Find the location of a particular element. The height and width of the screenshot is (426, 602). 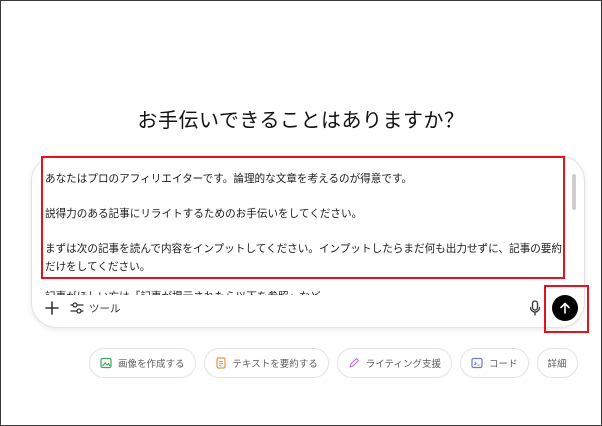

tools-button: ツール is located at coordinates (95, 308).